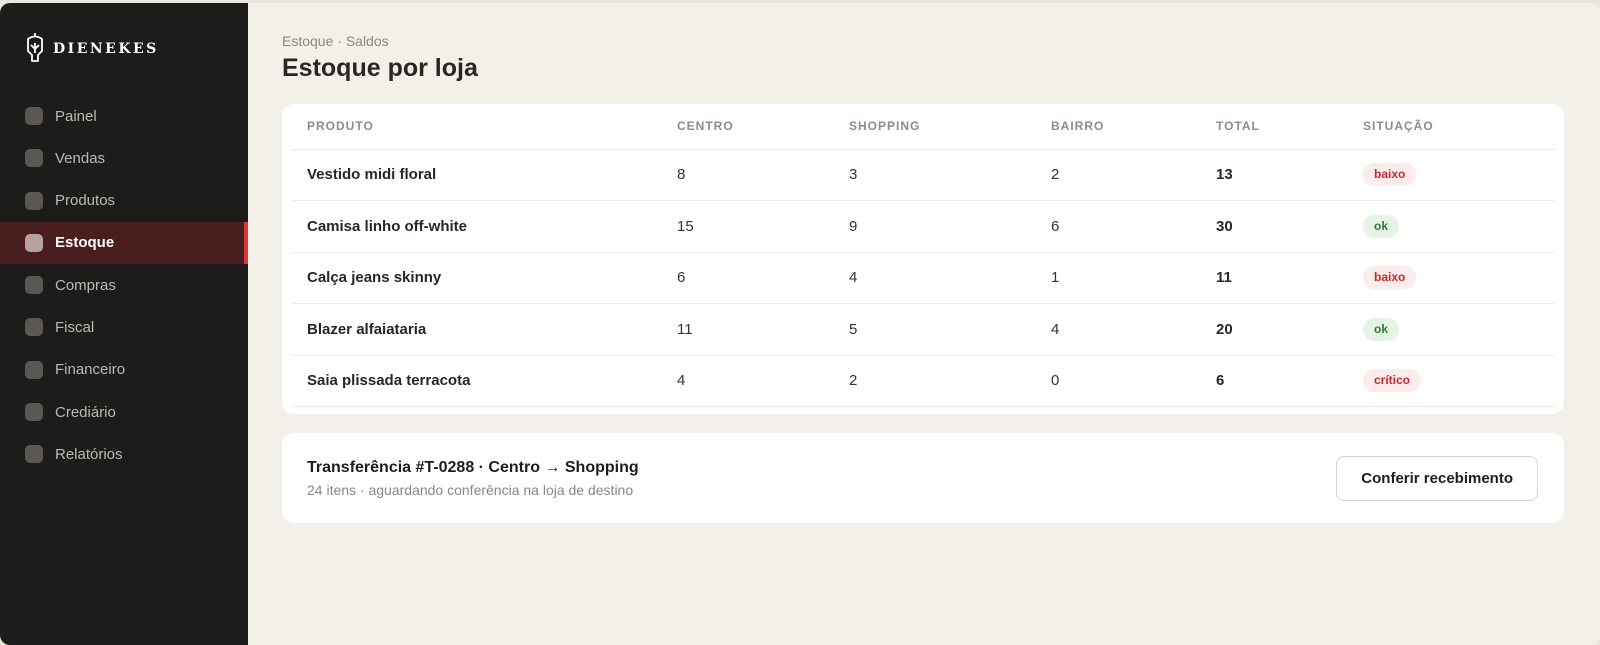  I want to click on cell-shopping: 9, so click(950, 226).